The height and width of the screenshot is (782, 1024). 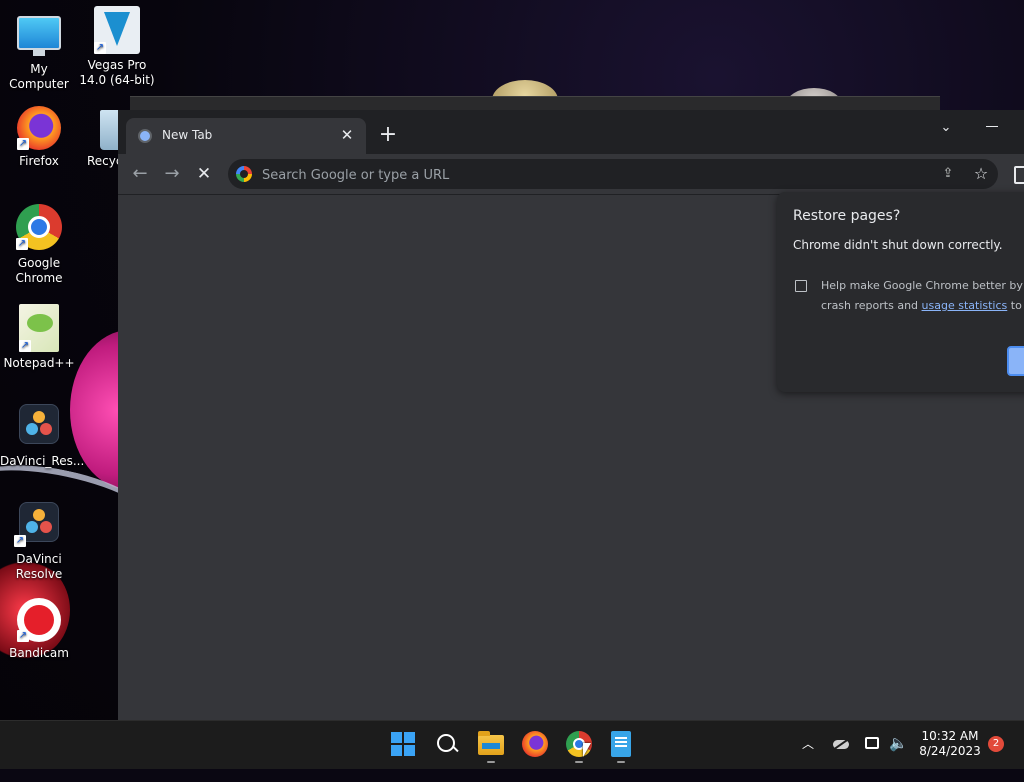 I want to click on desktop-icon-label: Recyc, so click(x=102, y=161).